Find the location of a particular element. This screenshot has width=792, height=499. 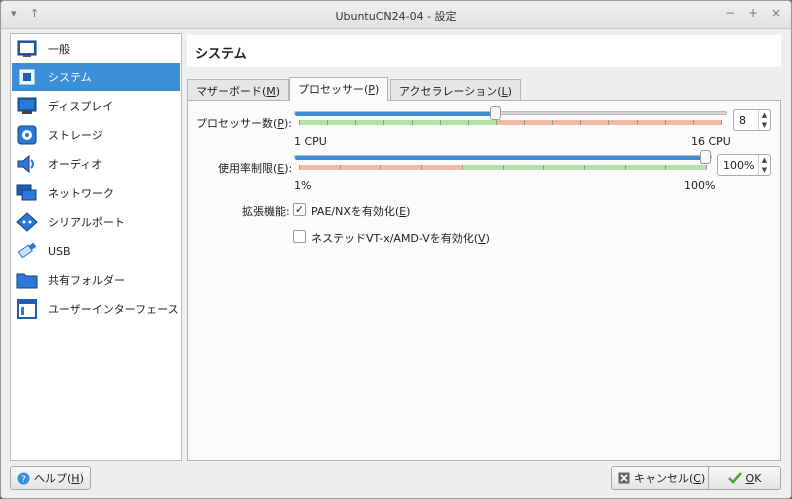

minimize-icon: − is located at coordinates (730, 13).